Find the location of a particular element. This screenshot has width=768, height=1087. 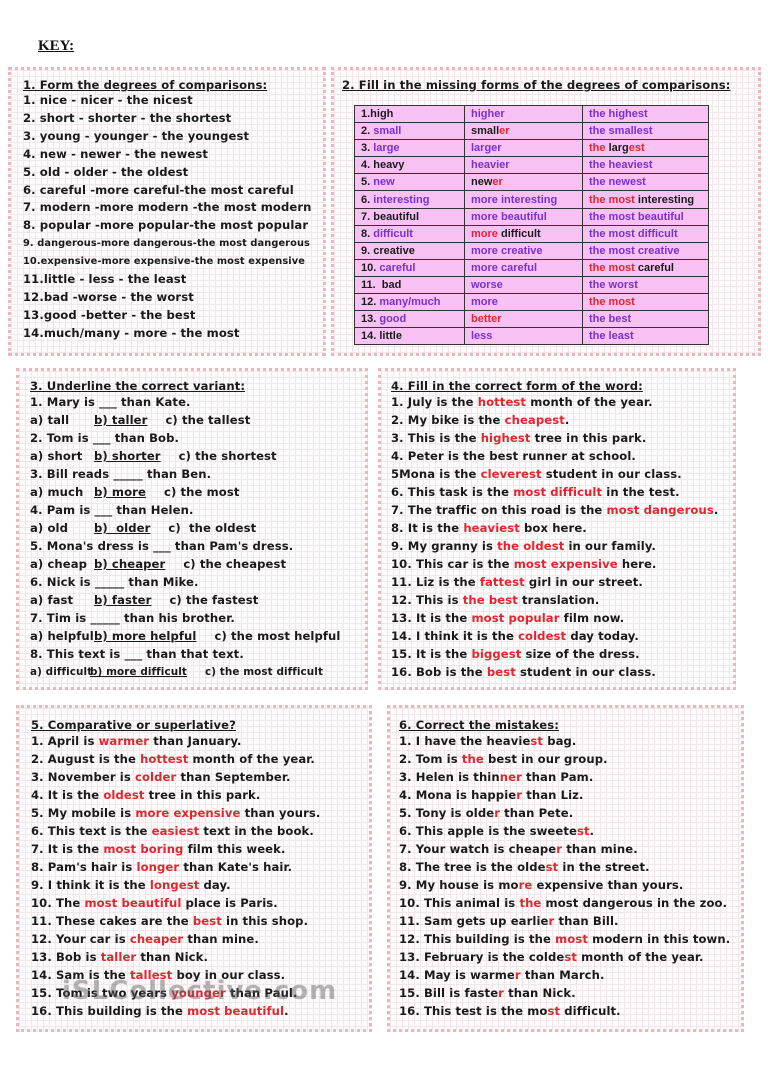

sentence-text: than yours. is located at coordinates (280, 813).